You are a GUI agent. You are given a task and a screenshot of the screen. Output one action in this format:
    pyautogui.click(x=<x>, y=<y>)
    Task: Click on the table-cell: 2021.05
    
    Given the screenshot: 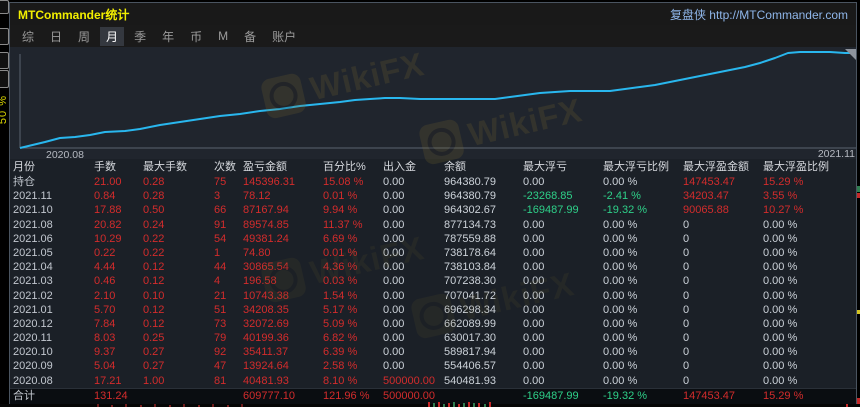 What is the action you would take?
    pyautogui.click(x=33, y=252)
    